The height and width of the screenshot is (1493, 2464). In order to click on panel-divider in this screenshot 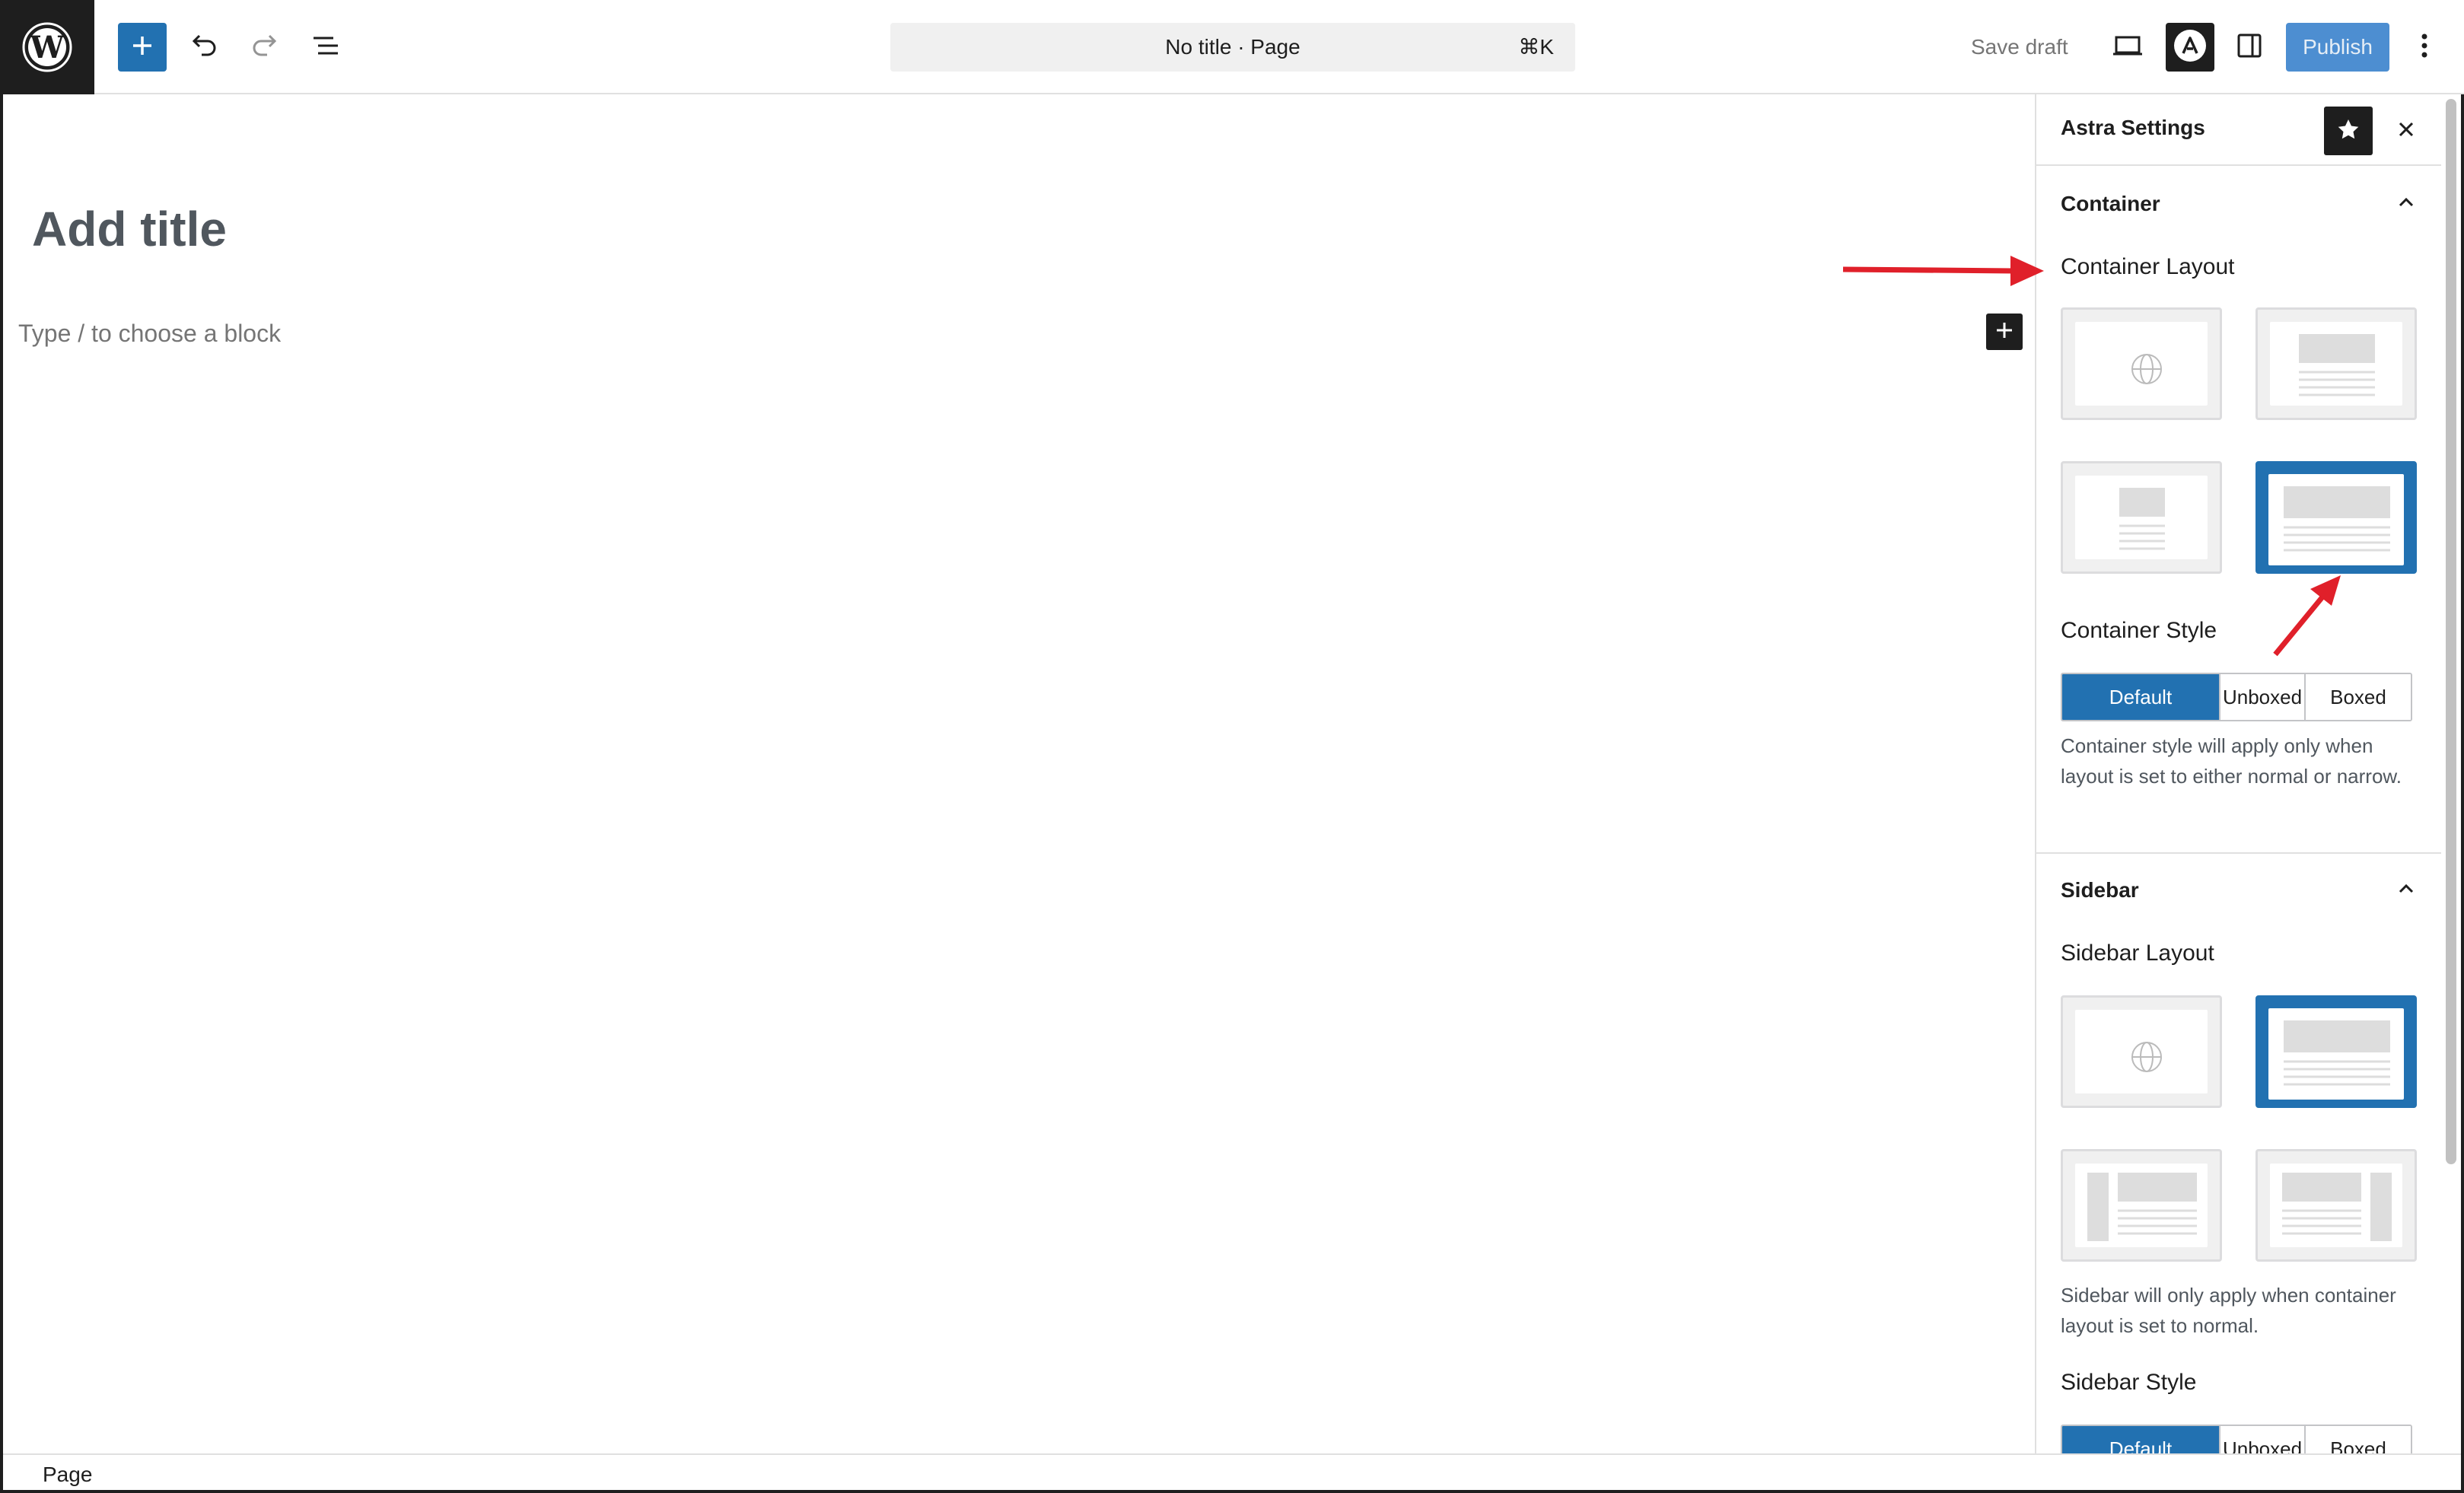, I will do `click(2238, 853)`.